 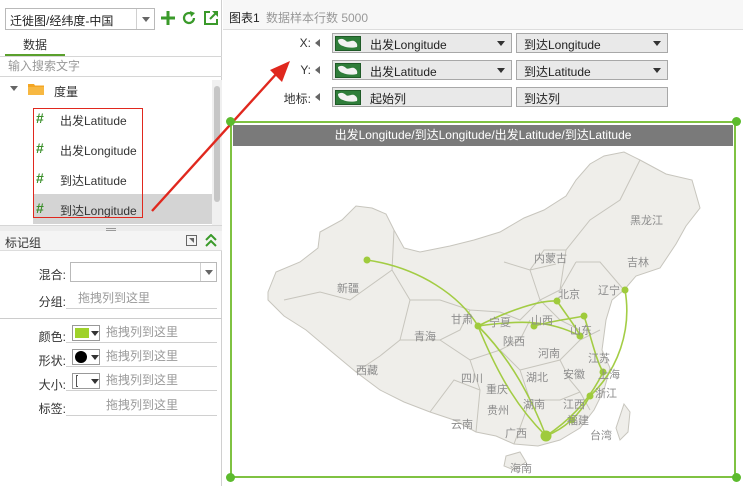 I want to click on x-from-label: 出发Longitude, so click(x=408, y=45).